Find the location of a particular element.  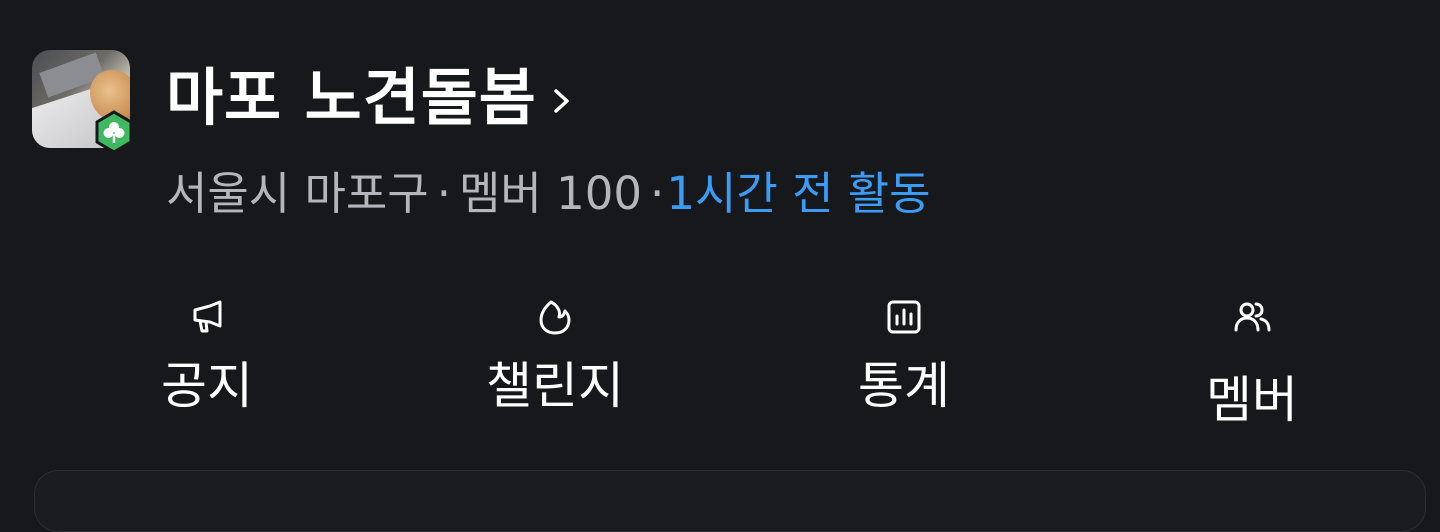

community-title-link: 마포 노견돌봄 is located at coordinates (369, 98).